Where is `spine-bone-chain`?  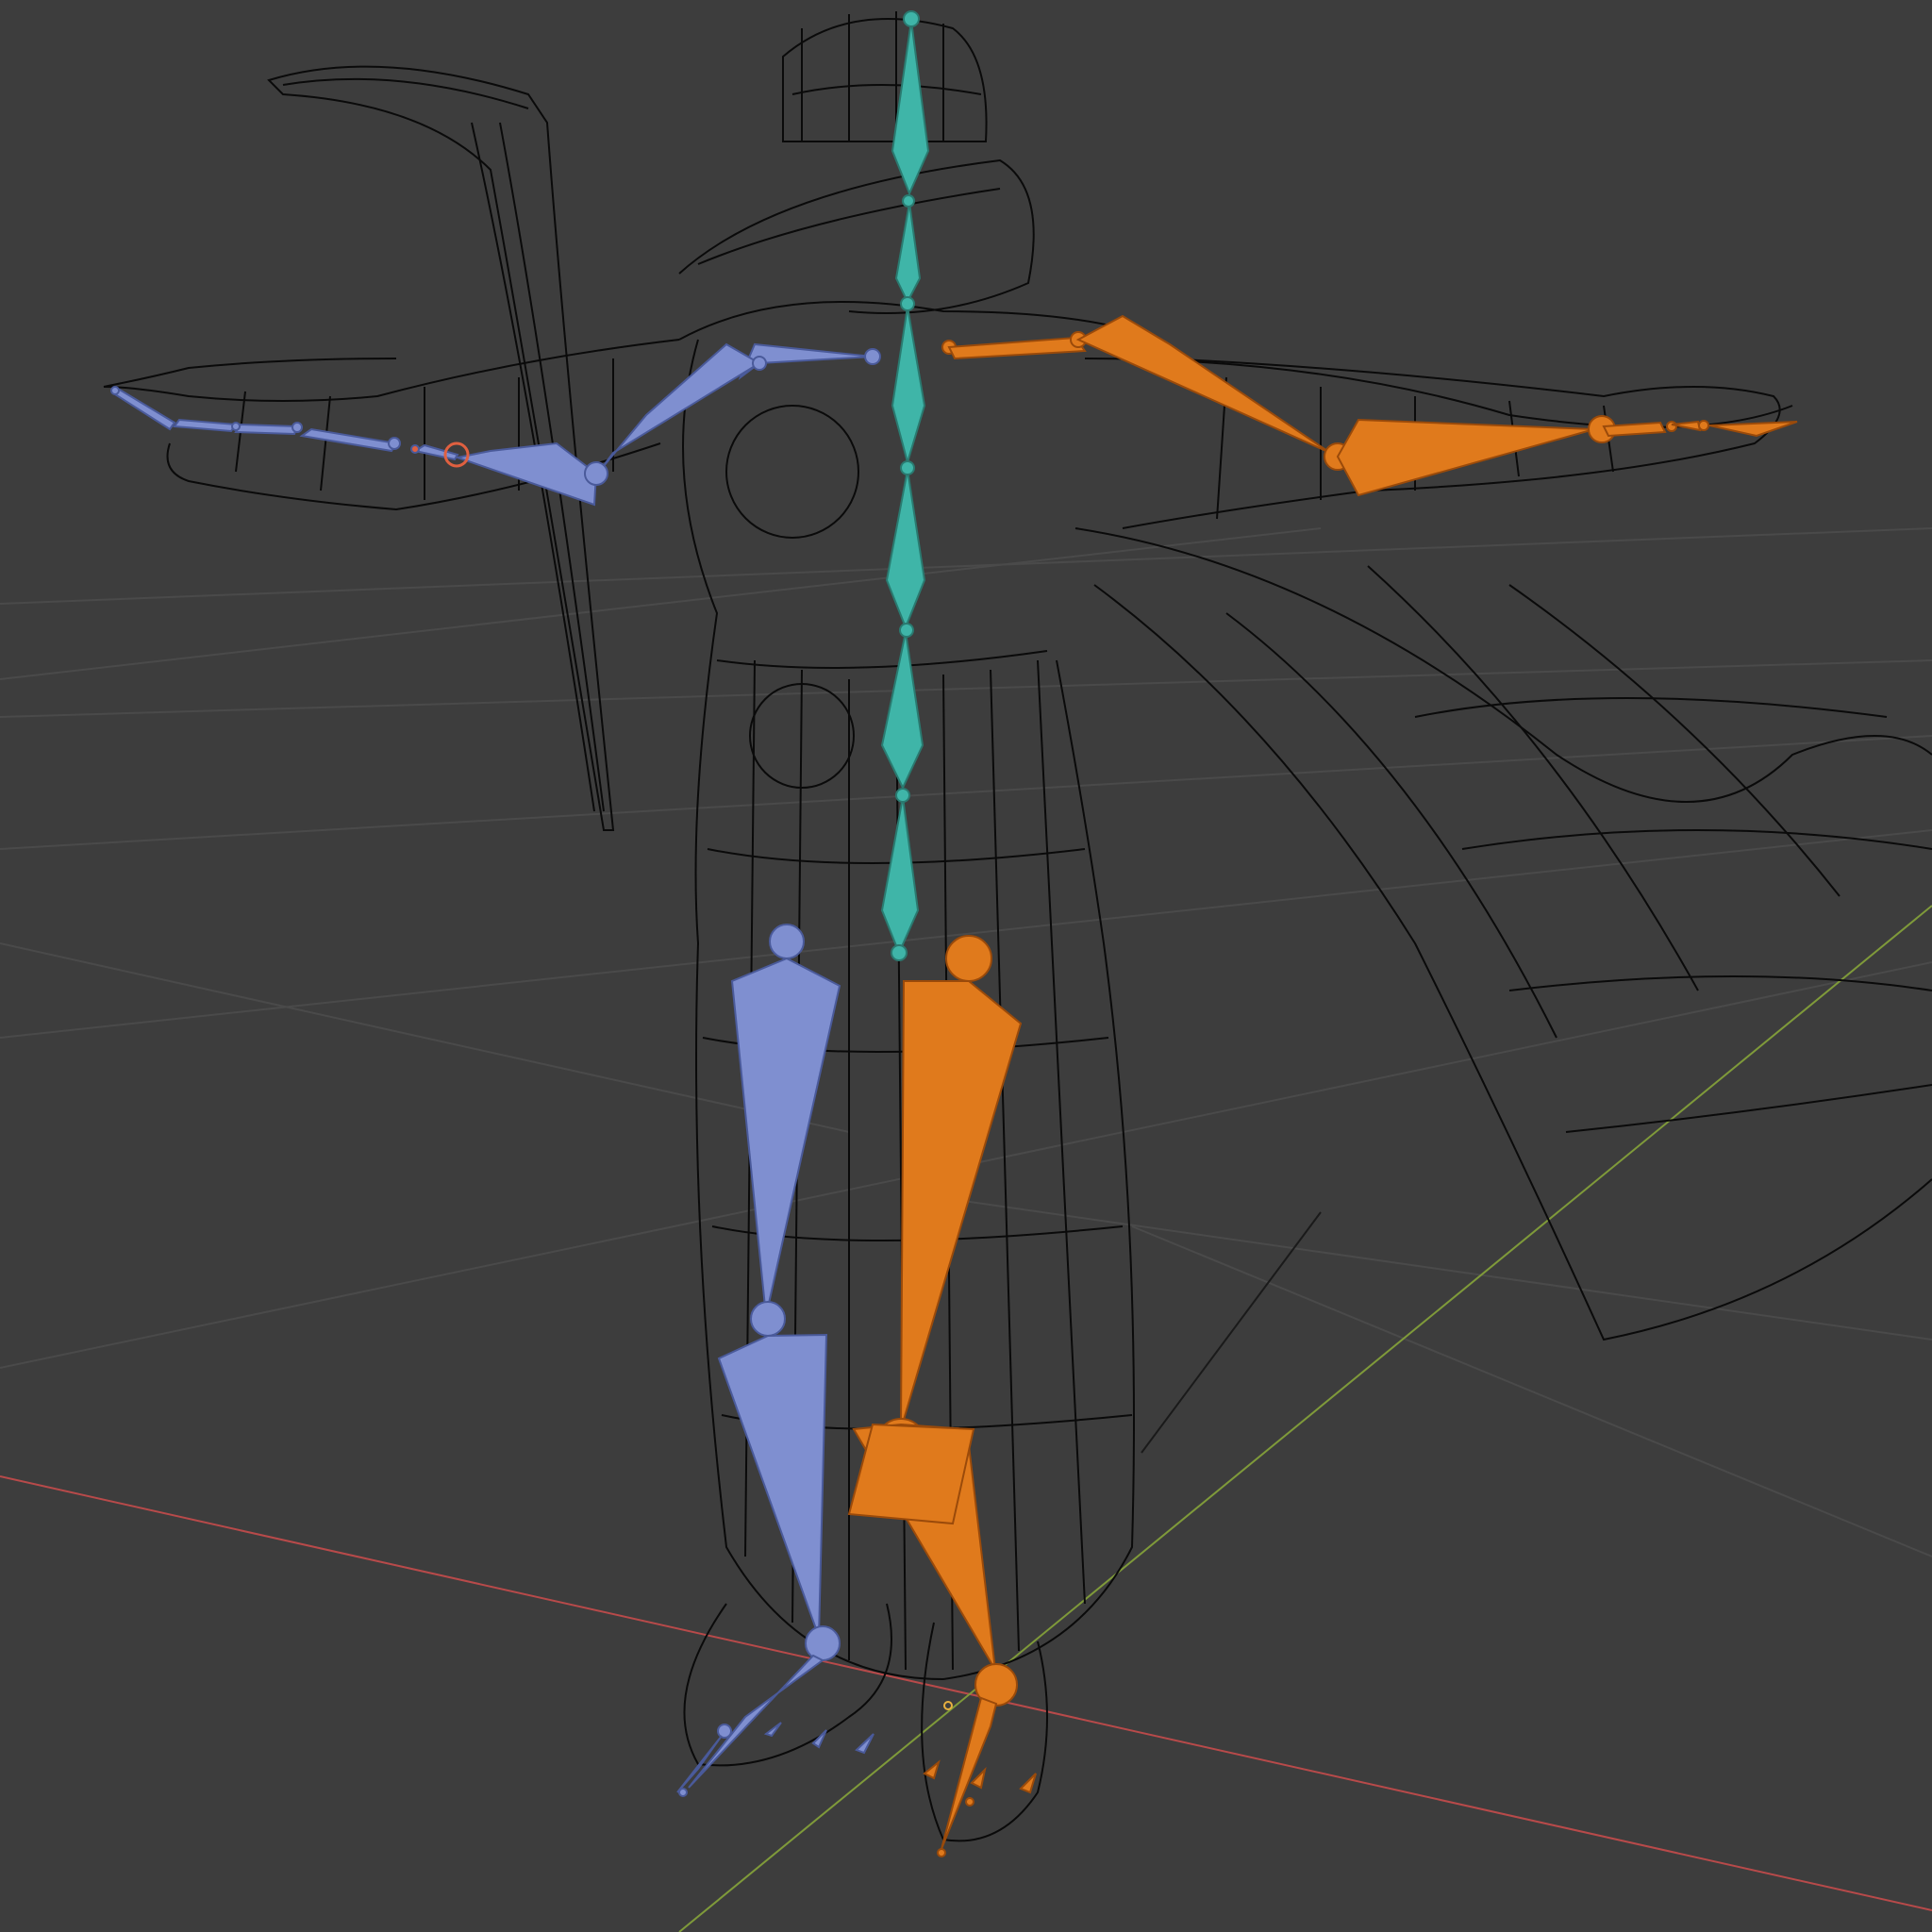
spine-bone-chain is located at coordinates (905, 485).